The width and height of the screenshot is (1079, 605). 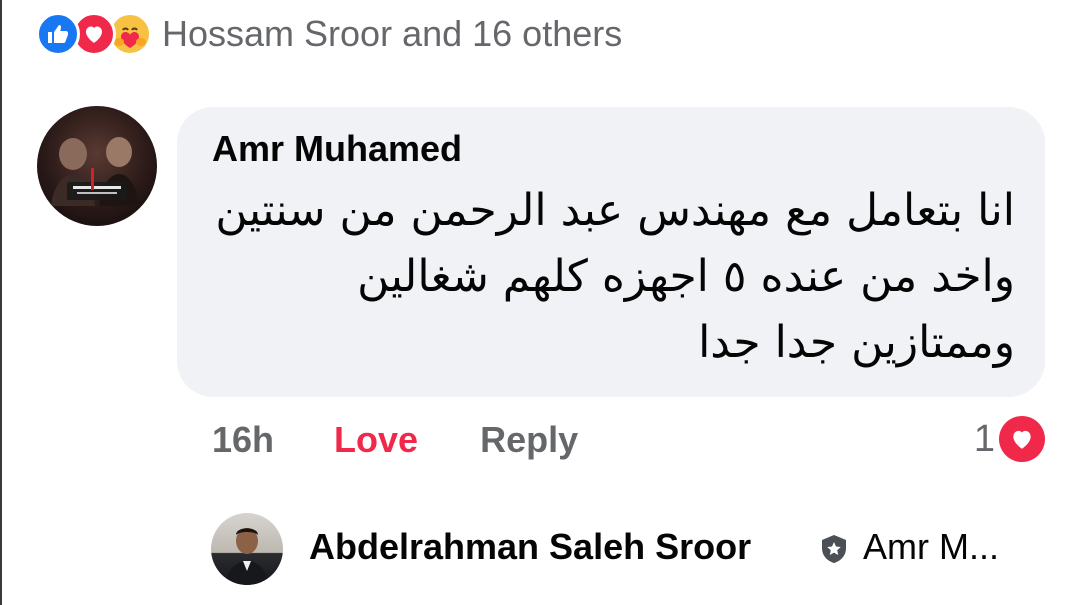 I want to click on love-icon, so click(x=1022, y=439).